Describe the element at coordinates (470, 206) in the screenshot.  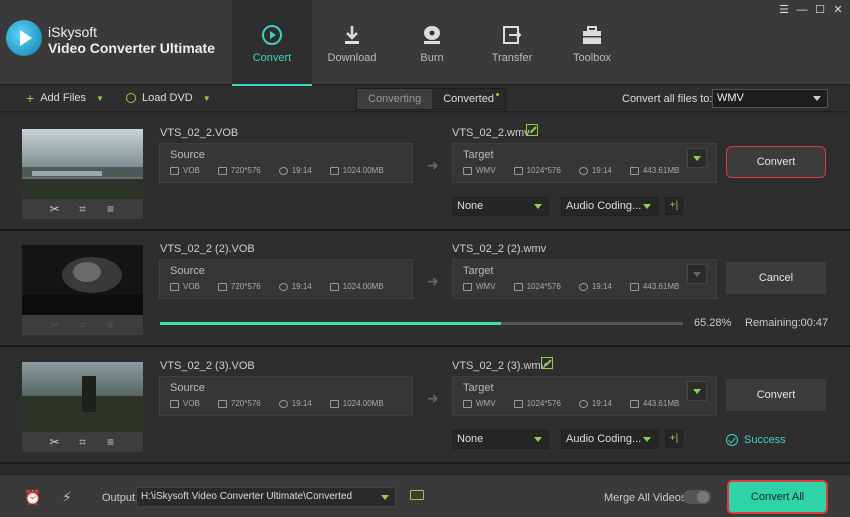
I see `subtitle-value: None` at that location.